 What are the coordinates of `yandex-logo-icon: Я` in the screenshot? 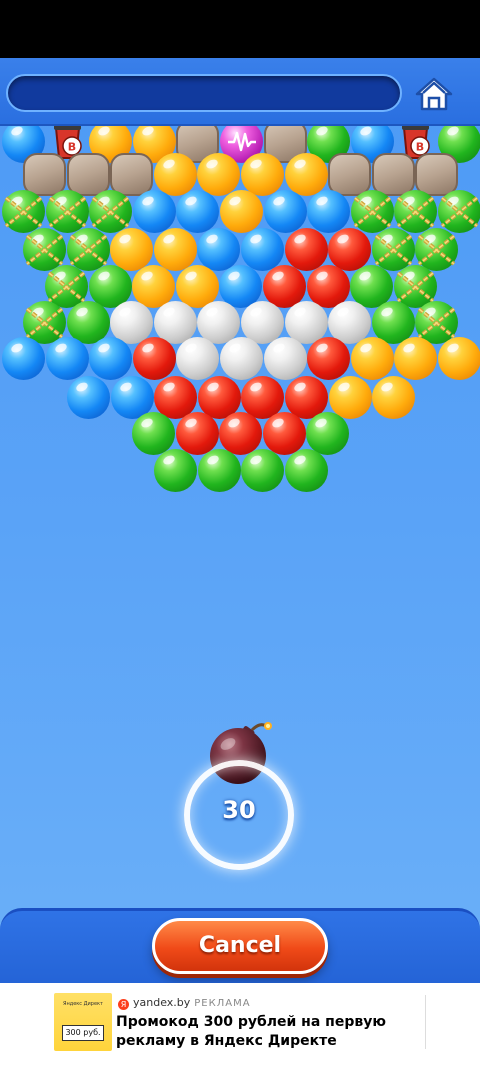 It's located at (123, 1004).